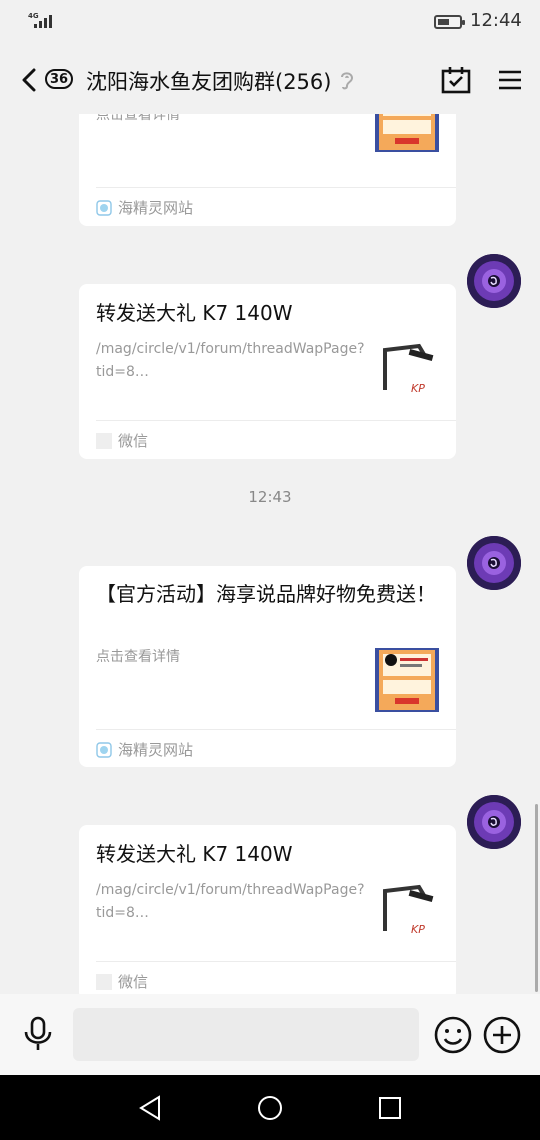 This screenshot has height=1140, width=540. I want to click on chat-header: 36 沈阳海水鱼友团购群(256), so click(270, 79).